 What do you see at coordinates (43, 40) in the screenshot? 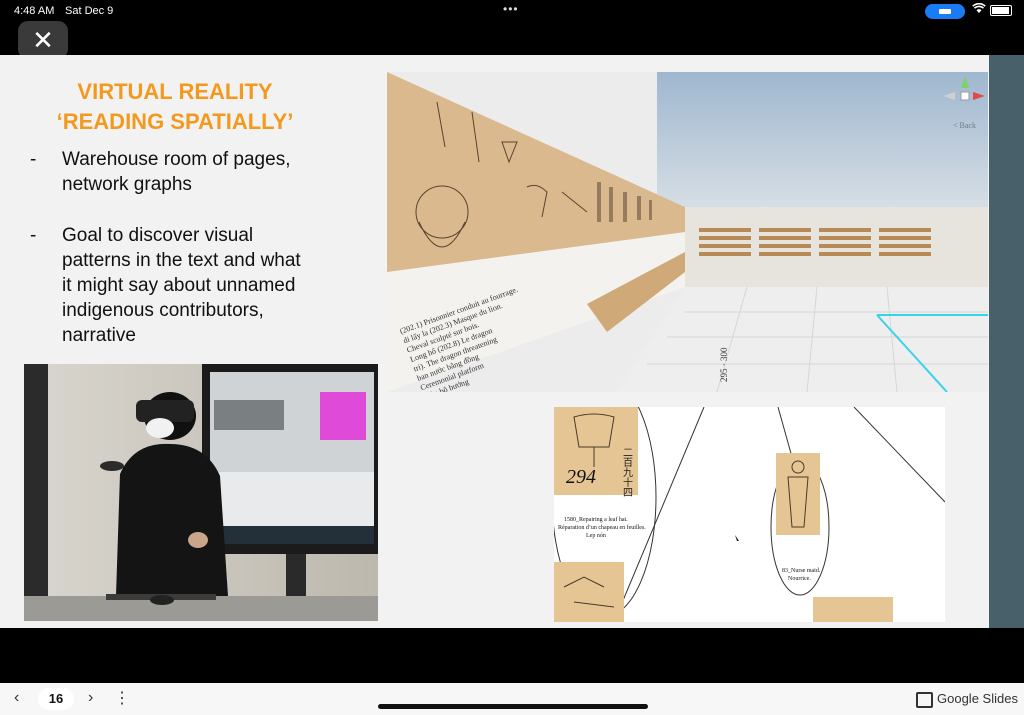
I see `close-button: ✕` at bounding box center [43, 40].